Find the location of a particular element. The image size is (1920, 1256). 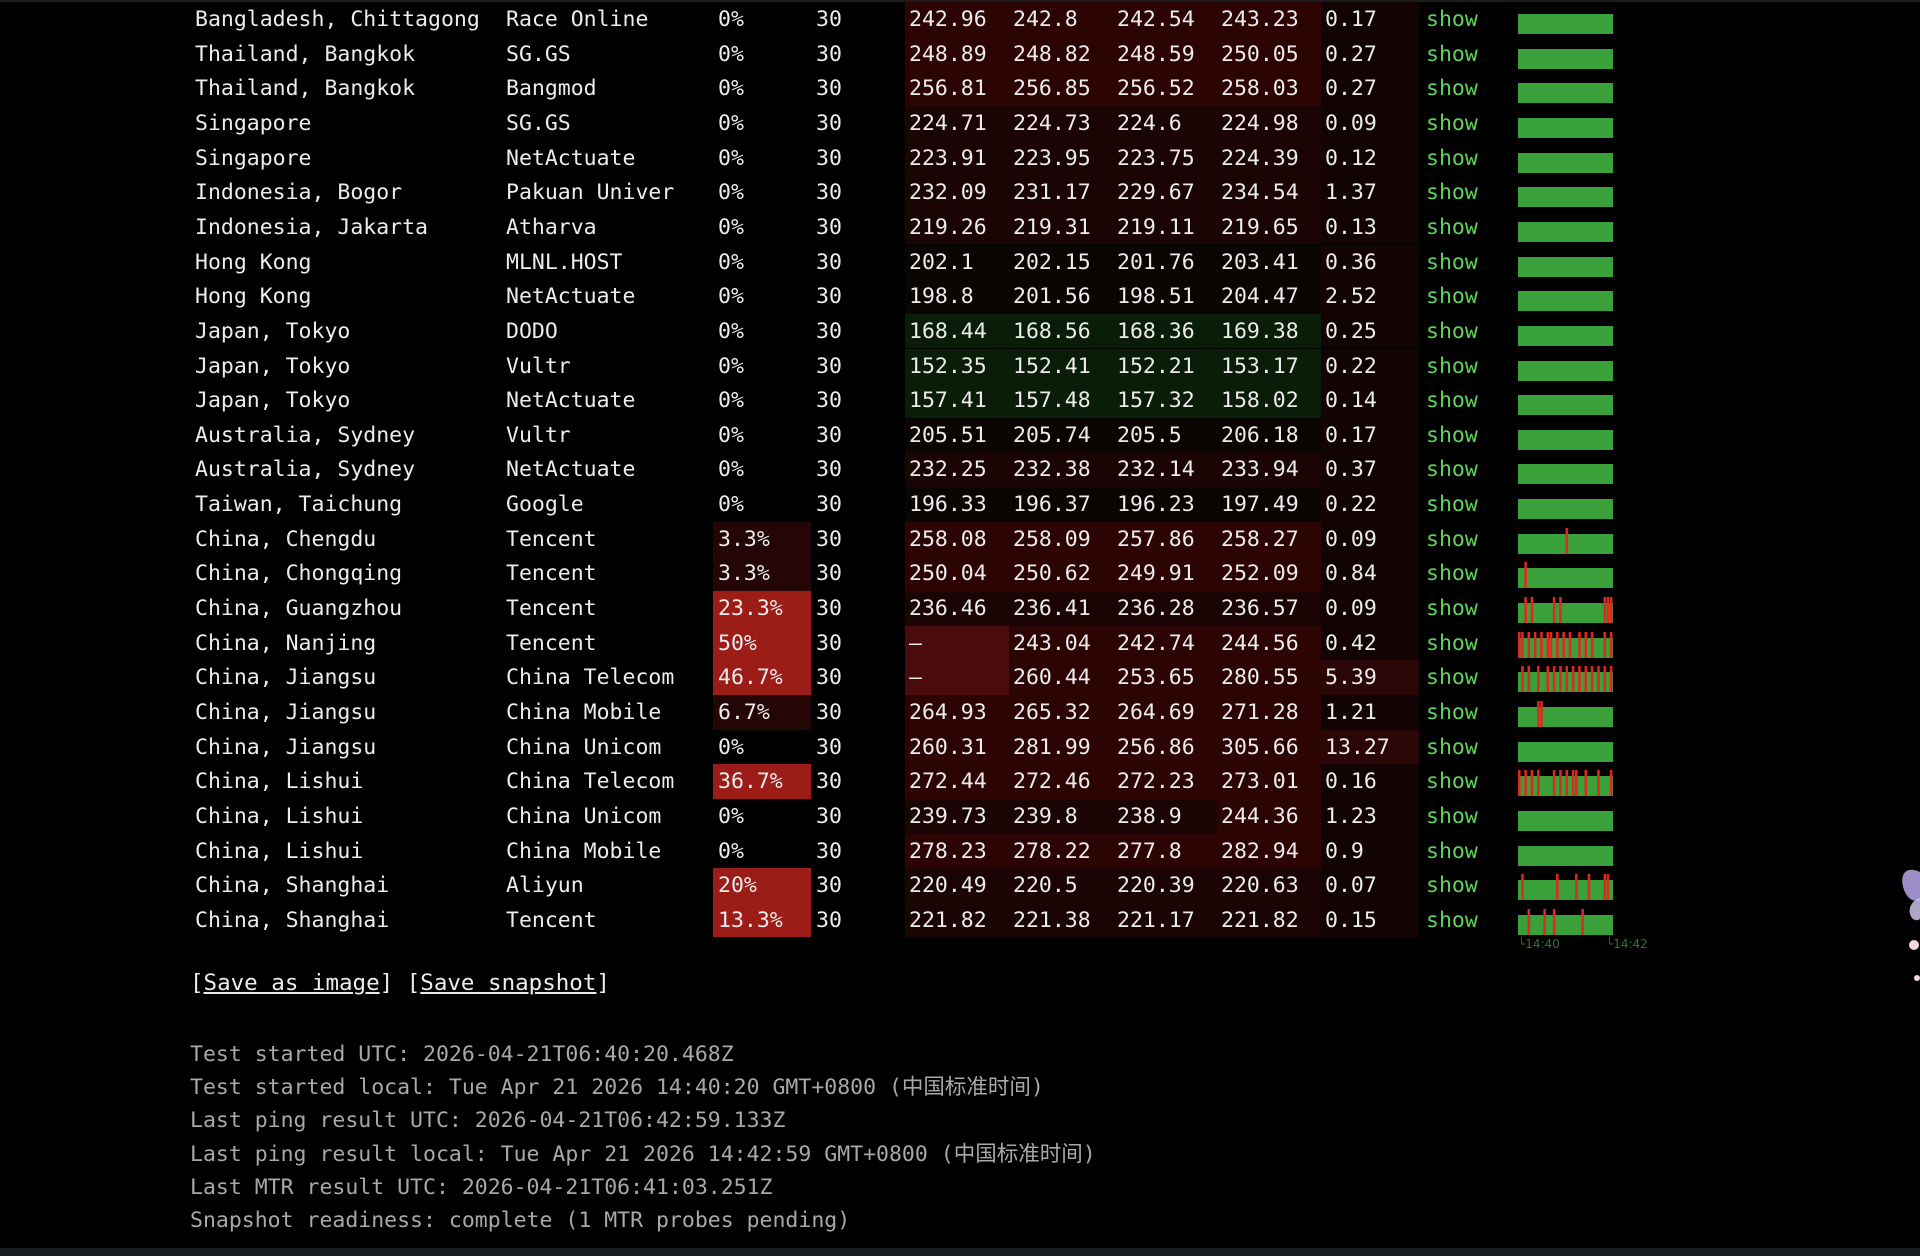

worst-latency-cell: 282.94 is located at coordinates (1269, 851).